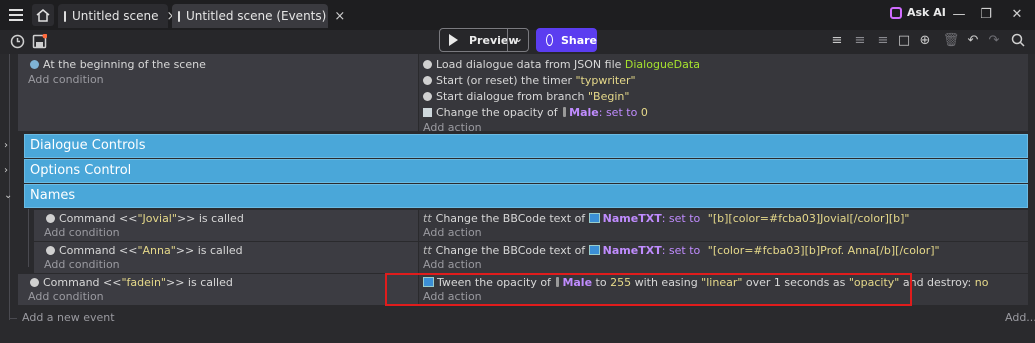 The height and width of the screenshot is (343, 1035). What do you see at coordinates (526, 146) in the screenshot?
I see `group-dialogue-controls: Dialogue Controls` at bounding box center [526, 146].